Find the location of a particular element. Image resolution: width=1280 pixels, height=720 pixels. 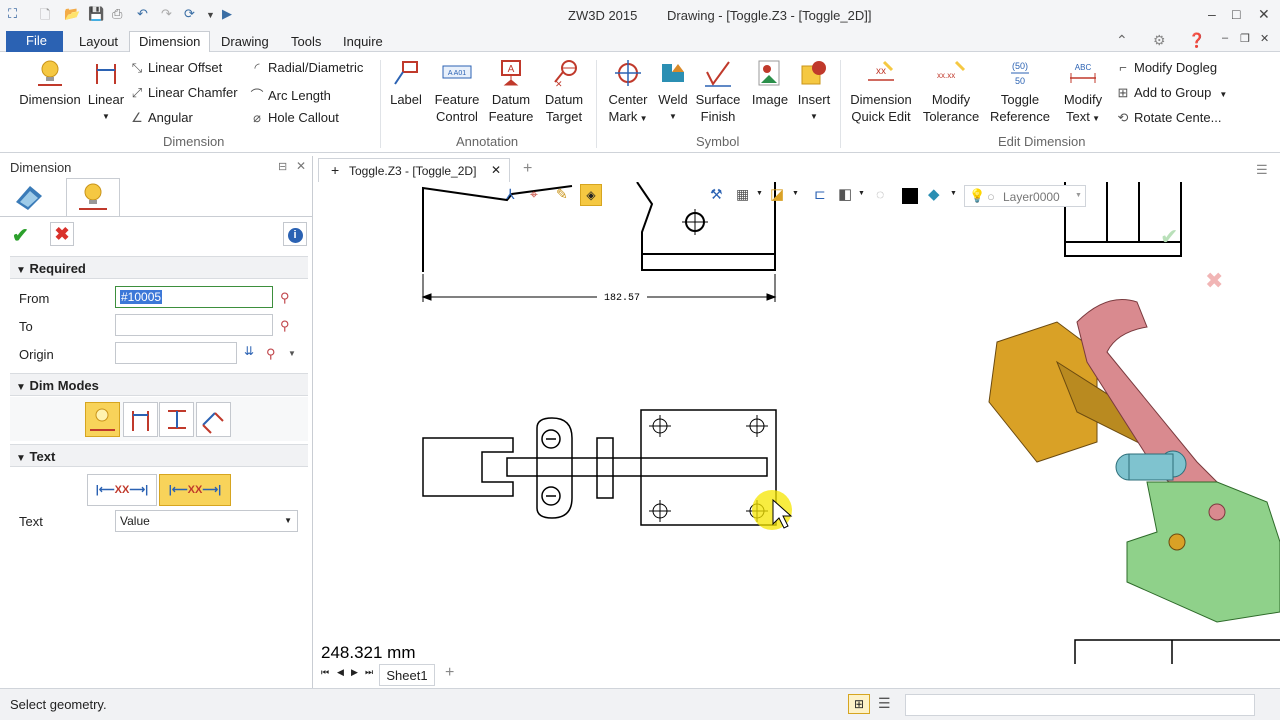

qa-dropdown-icon: ▼ is located at coordinates (210, 15).